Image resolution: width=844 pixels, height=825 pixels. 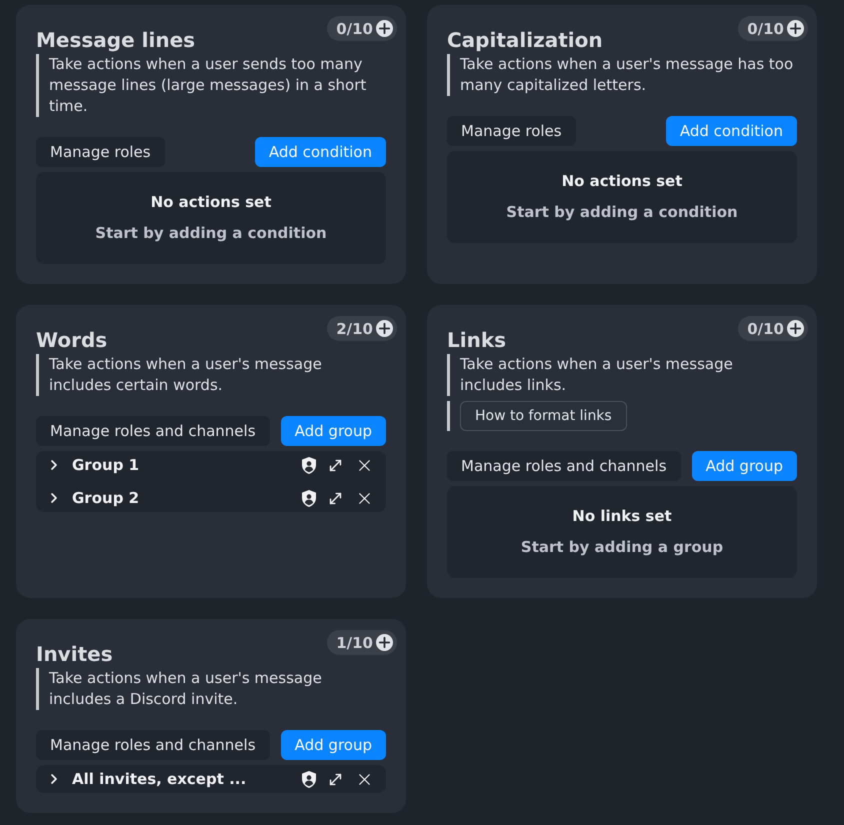 I want to click on card-title: Links, so click(x=476, y=340).